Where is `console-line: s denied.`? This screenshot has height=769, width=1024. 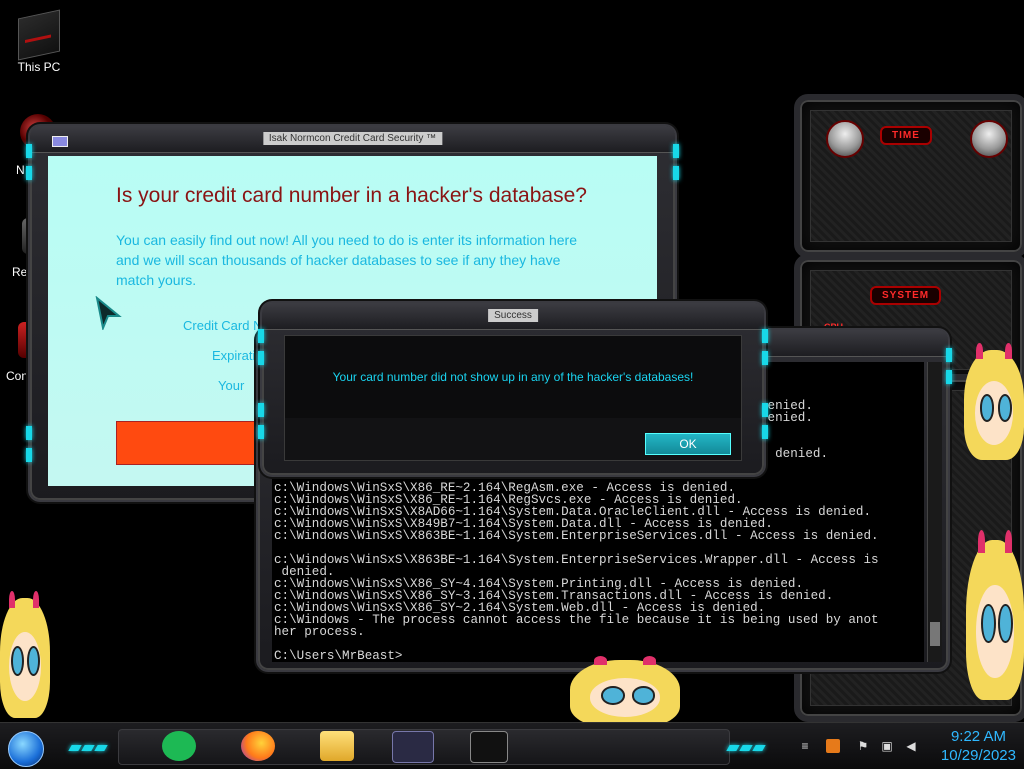
console-line: s denied. is located at coordinates (794, 454).